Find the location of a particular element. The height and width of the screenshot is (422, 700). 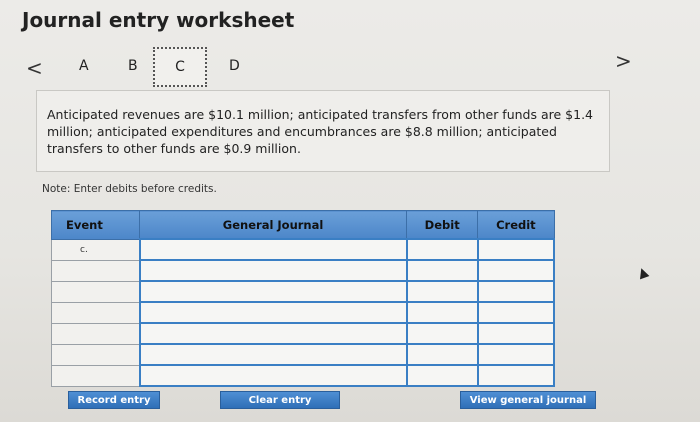

tab-b: B is located at coordinates (133, 66).